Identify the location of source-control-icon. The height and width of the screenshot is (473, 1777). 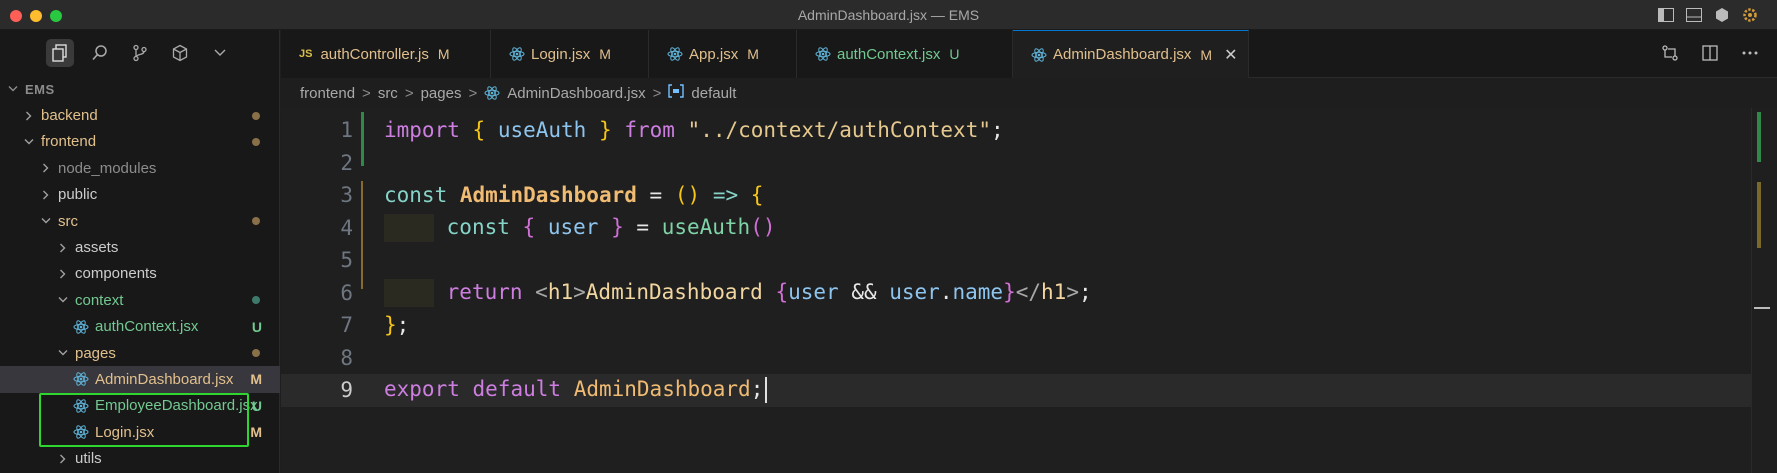
(140, 53).